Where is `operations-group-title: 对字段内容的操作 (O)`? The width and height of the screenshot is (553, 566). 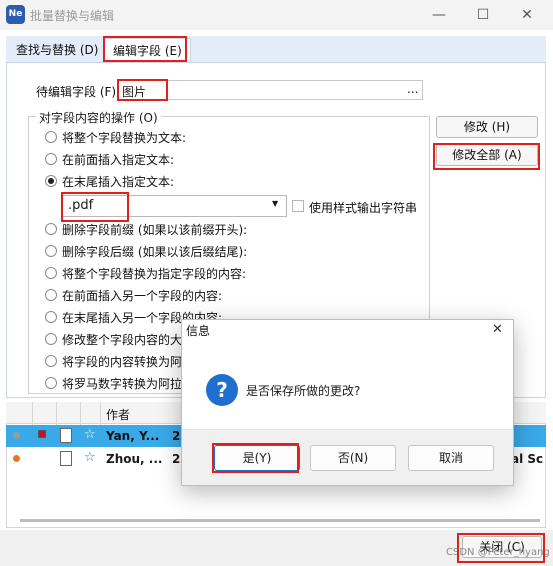
operations-group-title: 对字段内容的操作 (O) is located at coordinates (98, 117).